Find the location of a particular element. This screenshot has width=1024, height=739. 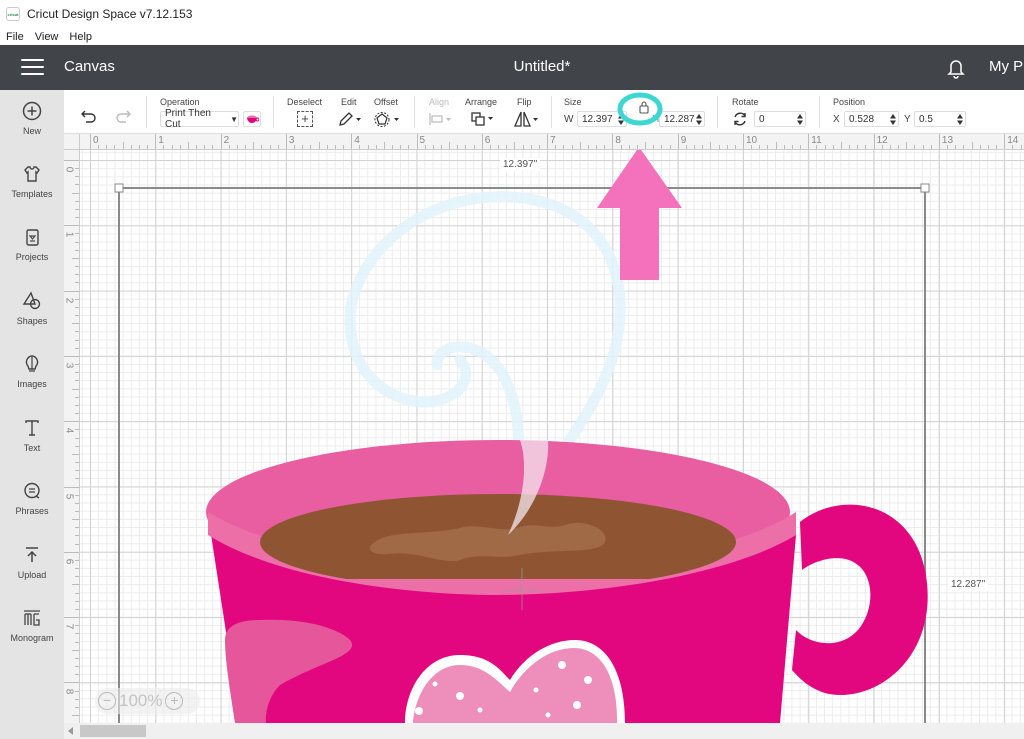

sidebar-item-templates: Templates is located at coordinates (32, 193).